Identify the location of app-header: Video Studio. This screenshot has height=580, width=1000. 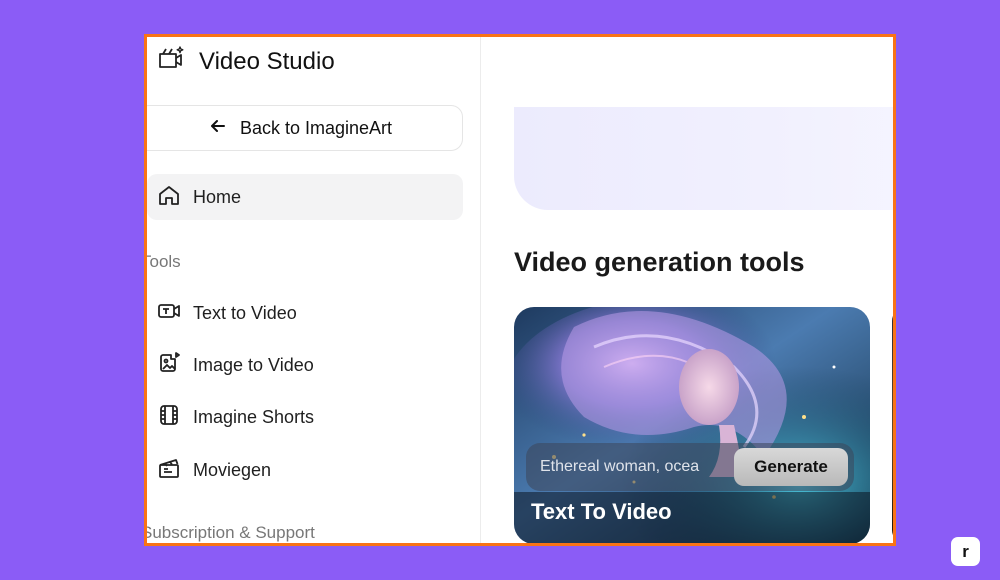
(246, 61).